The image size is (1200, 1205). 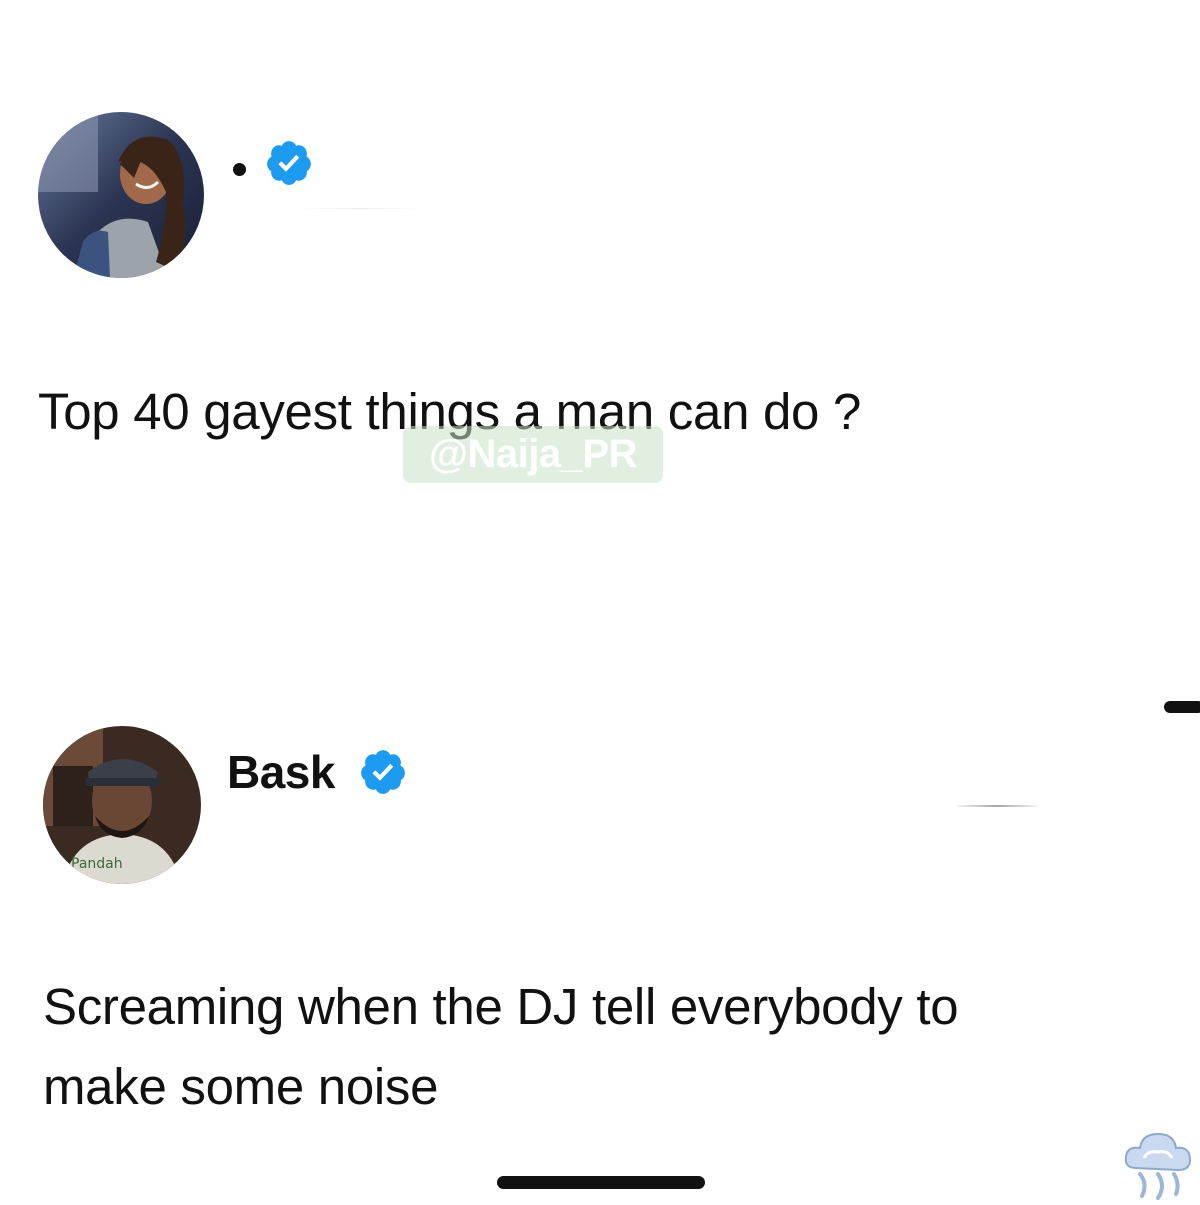 I want to click on avatar: Pandah, so click(x=122, y=805).